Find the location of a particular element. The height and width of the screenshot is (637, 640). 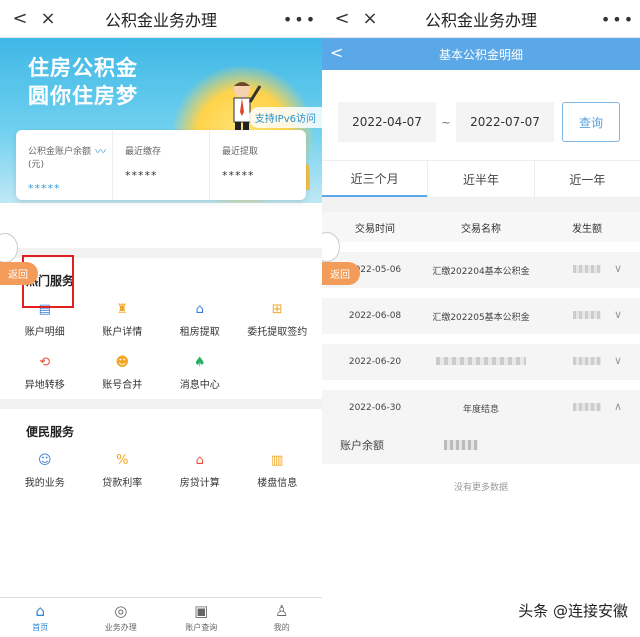

period-tabs: 近三个月 近半年 近一年 is located at coordinates (481, 179).